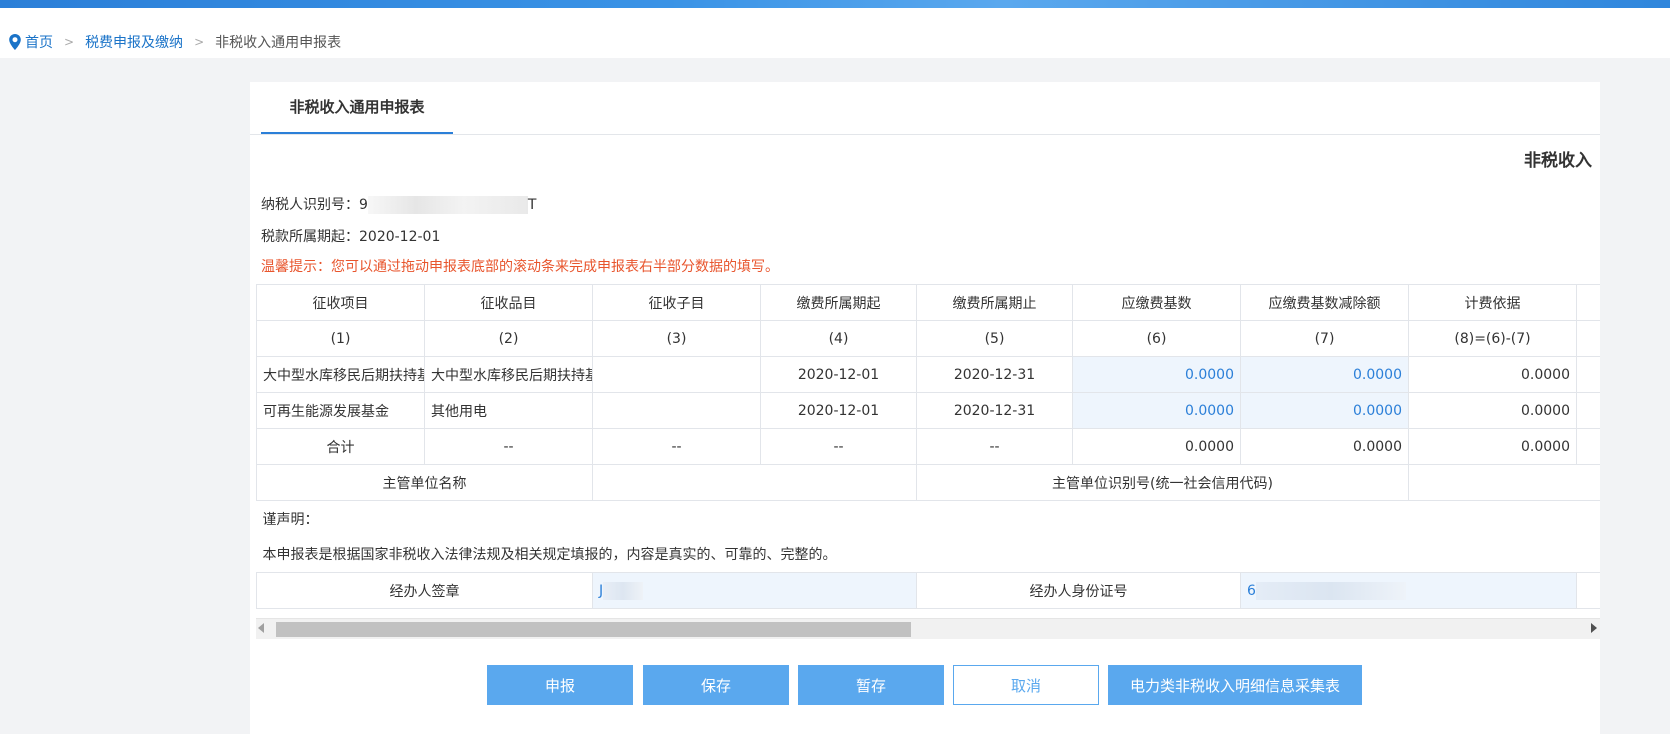 The width and height of the screenshot is (1670, 734). I want to click on taxpayer-id-row: 纳税人识别号：9 T, so click(398, 204).